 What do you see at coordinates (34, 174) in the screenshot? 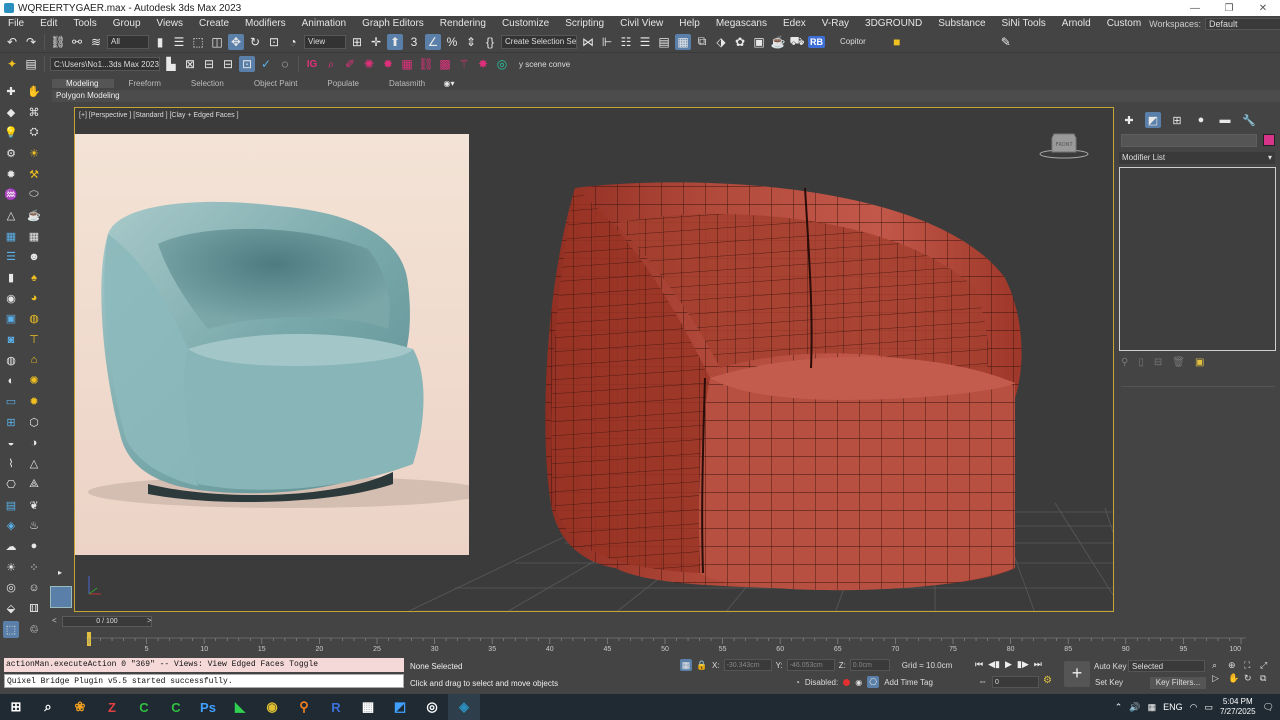
I see `utilities-icon: ⚒` at bounding box center [34, 174].